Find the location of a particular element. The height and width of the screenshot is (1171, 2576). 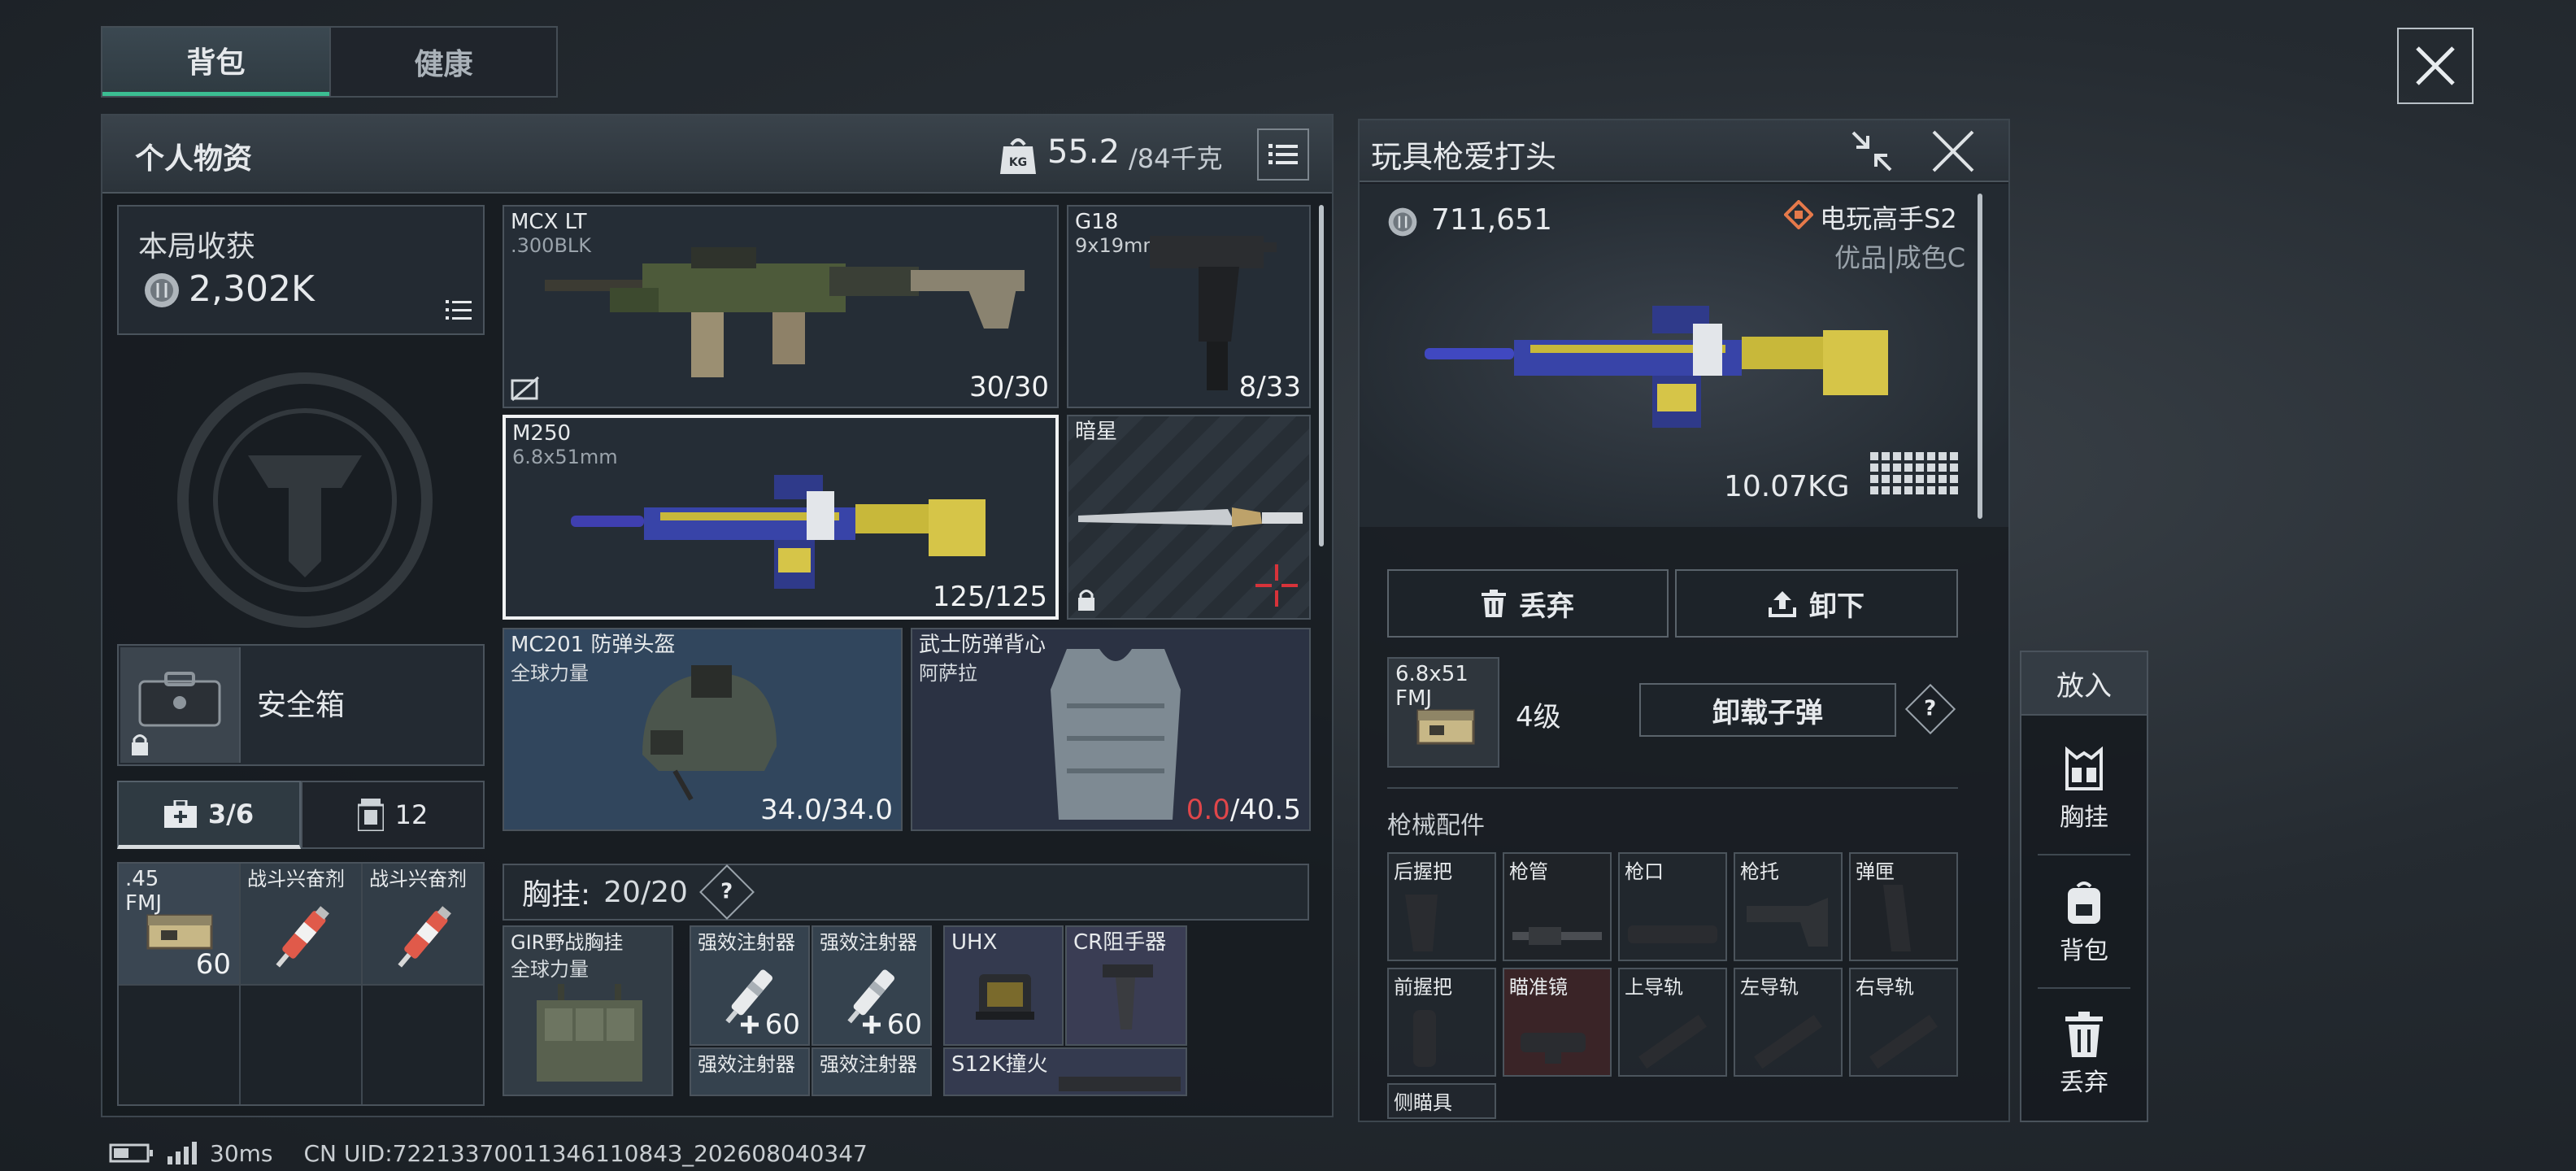

pouch-item-count: 60 is located at coordinates (213, 964).